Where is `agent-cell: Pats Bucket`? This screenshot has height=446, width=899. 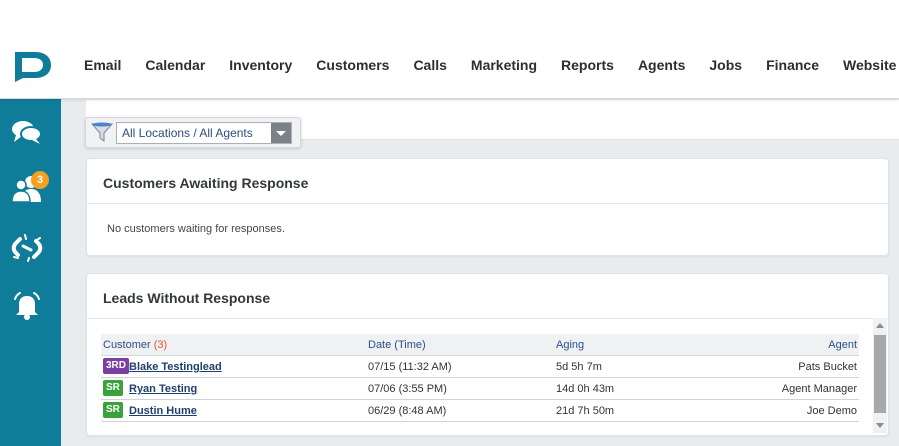 agent-cell: Pats Bucket is located at coordinates (827, 367).